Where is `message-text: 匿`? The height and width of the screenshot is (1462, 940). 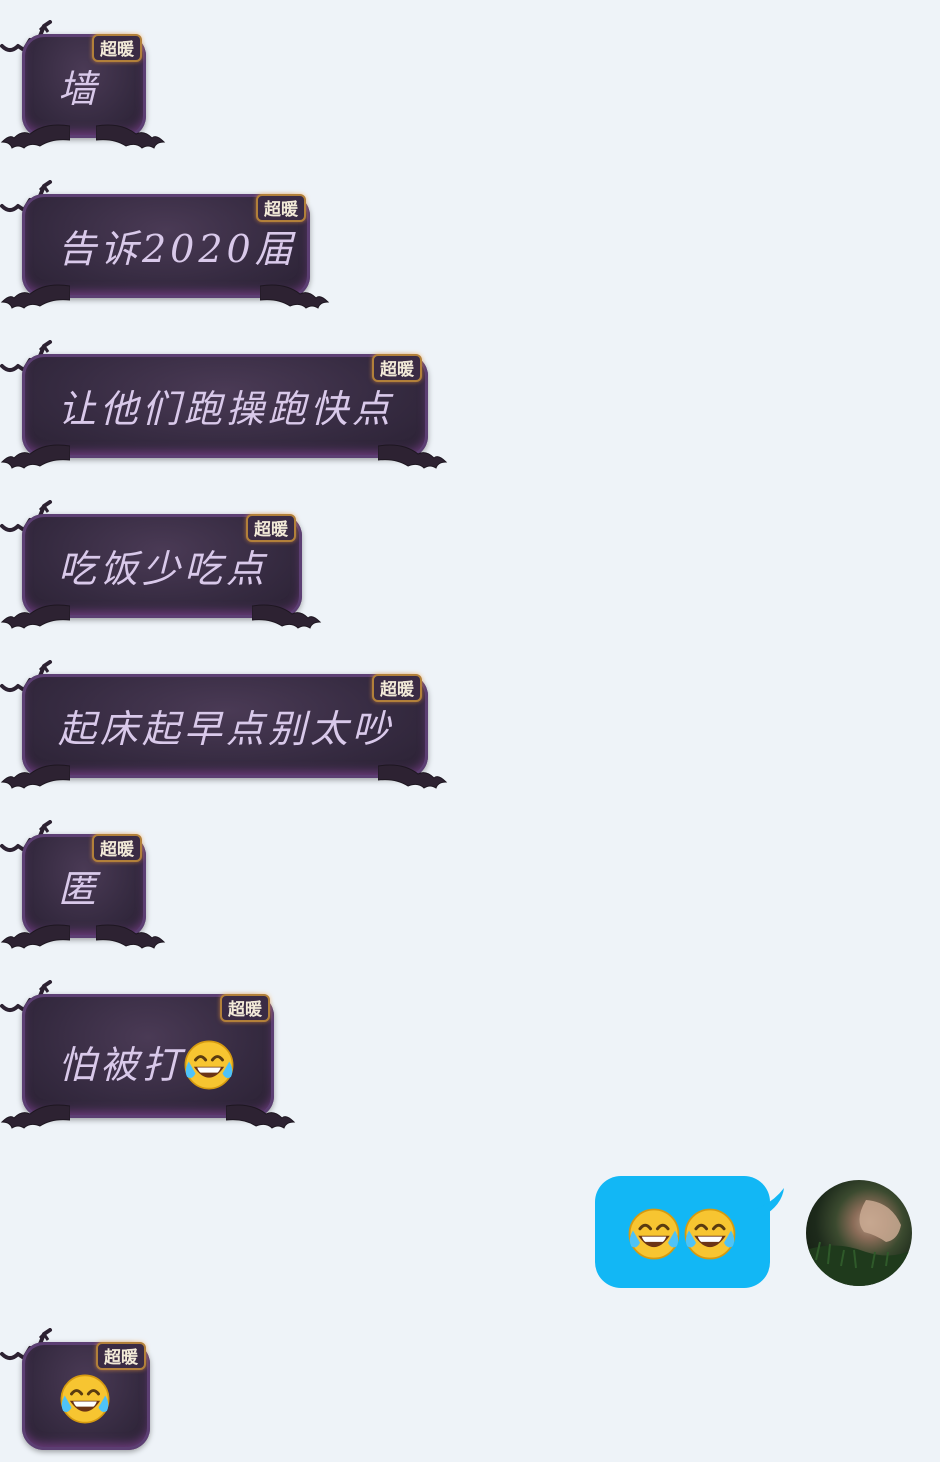
message-text: 匿 is located at coordinates (79, 889).